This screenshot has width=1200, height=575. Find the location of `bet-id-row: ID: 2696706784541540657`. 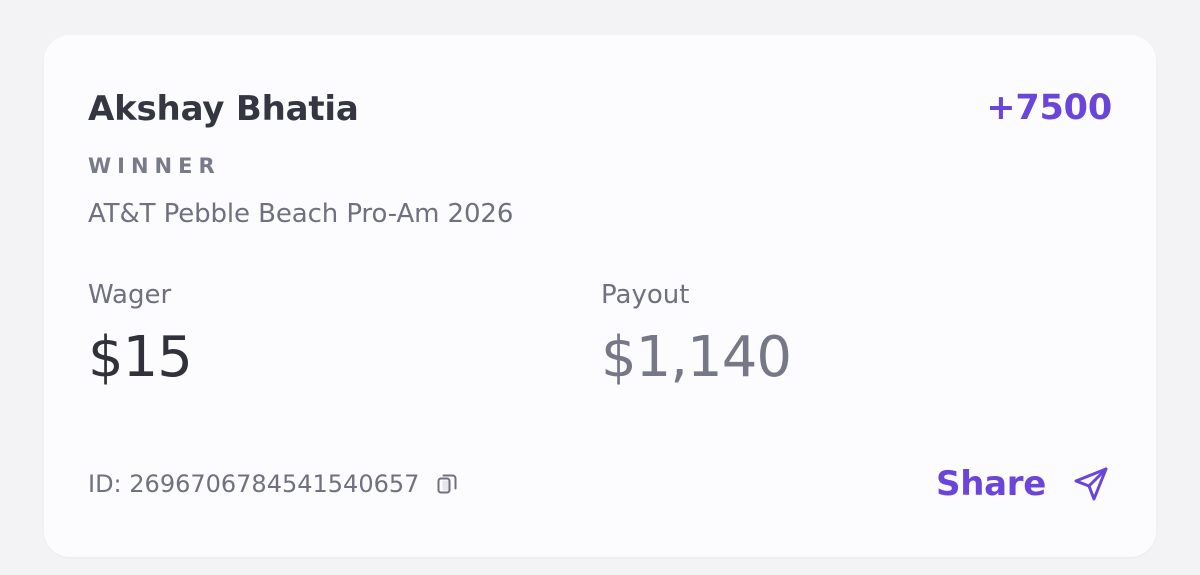

bet-id-row: ID: 2696706784541540657 is located at coordinates (274, 484).